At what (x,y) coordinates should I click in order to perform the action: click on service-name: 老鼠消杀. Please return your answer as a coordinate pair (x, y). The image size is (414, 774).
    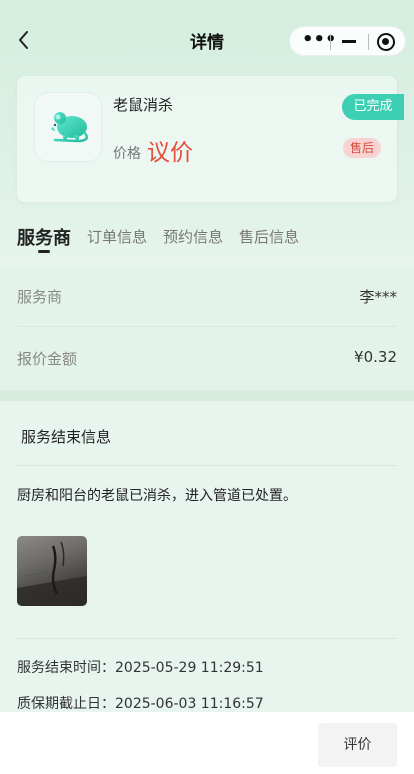
    Looking at the image, I should click on (143, 105).